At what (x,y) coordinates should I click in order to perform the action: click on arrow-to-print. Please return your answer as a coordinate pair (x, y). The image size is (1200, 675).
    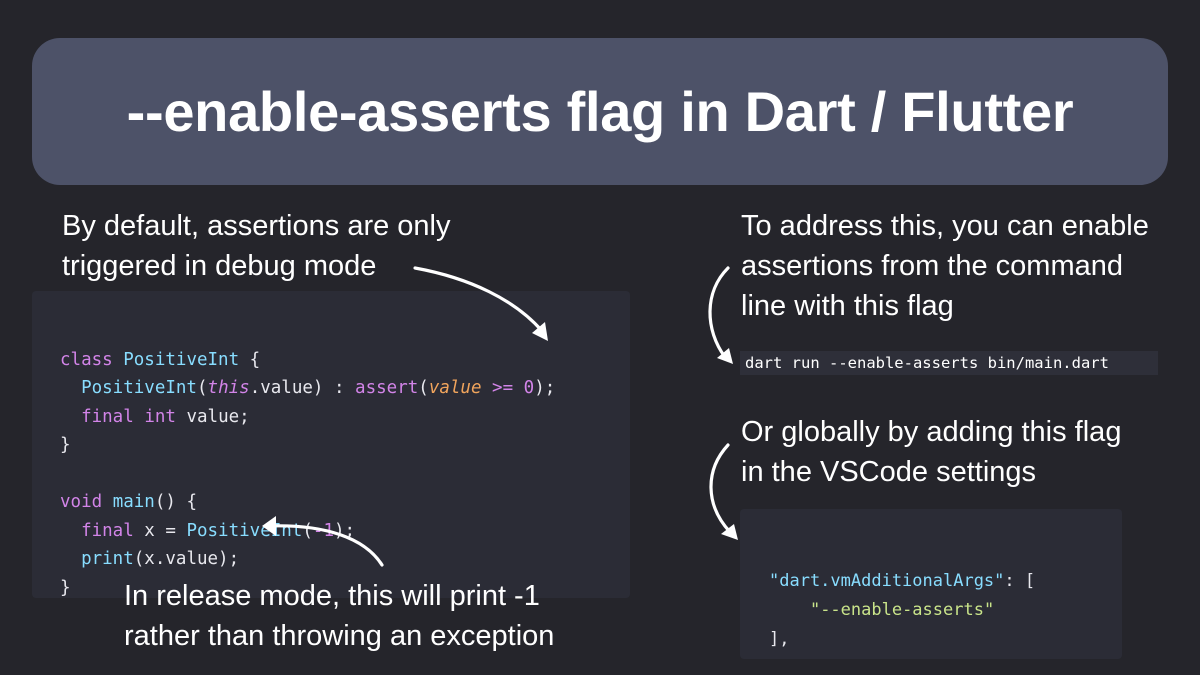
    Looking at the image, I should click on (325, 545).